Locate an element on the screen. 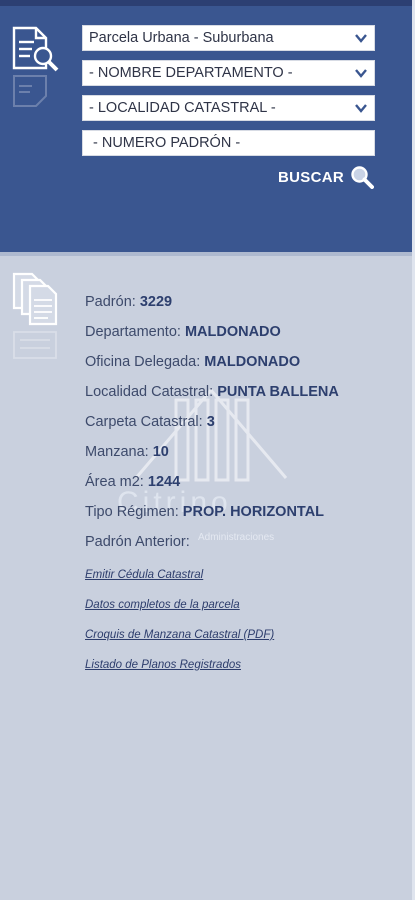  area-label: Área m2: is located at coordinates (114, 482).